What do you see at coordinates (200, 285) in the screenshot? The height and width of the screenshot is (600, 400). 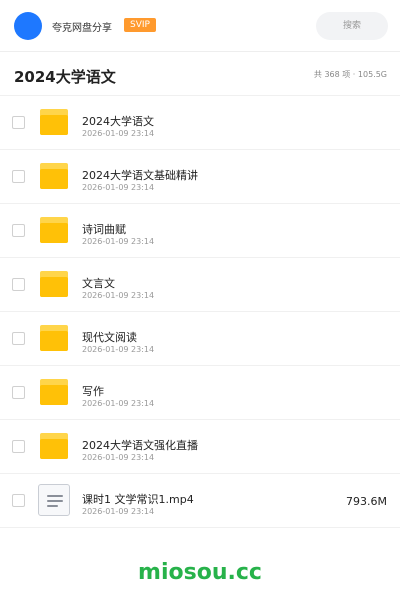 I see `list-item: 文言文 2026-01-09 23:14` at bounding box center [200, 285].